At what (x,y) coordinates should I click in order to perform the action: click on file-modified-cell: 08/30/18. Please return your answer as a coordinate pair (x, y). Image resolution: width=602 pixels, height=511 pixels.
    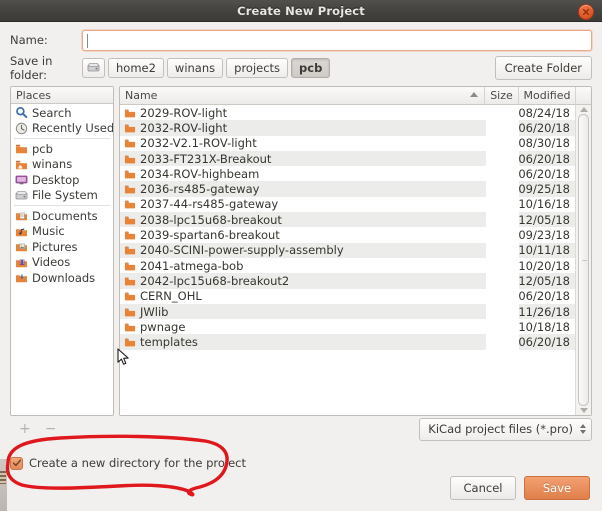
    Looking at the image, I should click on (544, 143).